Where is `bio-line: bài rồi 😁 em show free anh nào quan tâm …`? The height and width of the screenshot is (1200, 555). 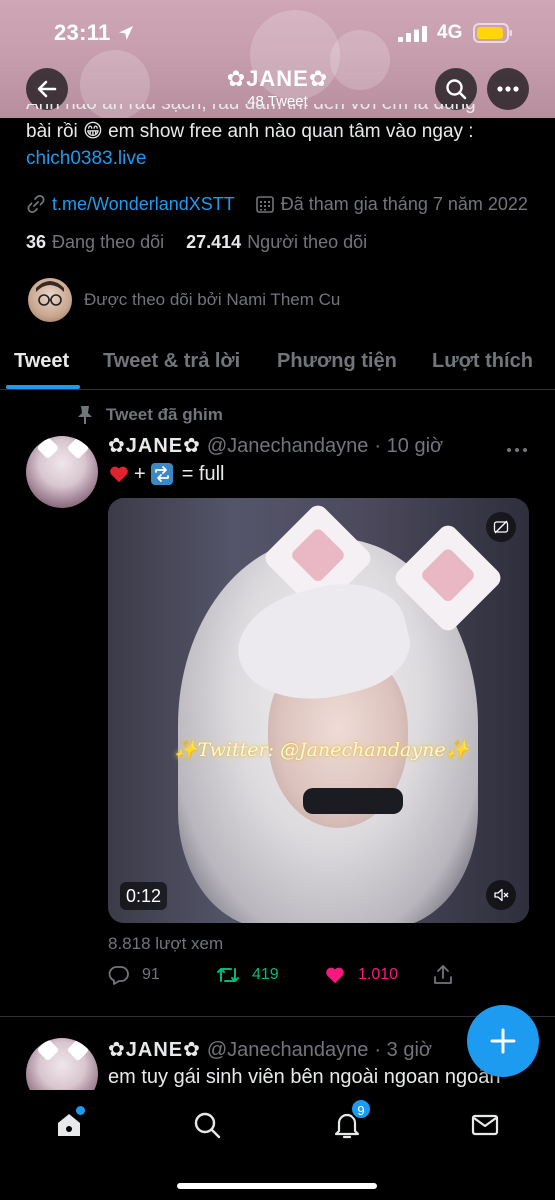
bio-line: bài rồi 😁 em show free anh nào quan tâm … is located at coordinates (250, 131).